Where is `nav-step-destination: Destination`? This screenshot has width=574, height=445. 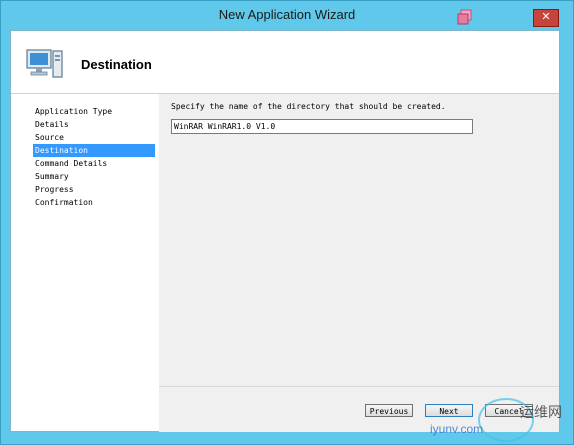 nav-step-destination: Destination is located at coordinates (94, 150).